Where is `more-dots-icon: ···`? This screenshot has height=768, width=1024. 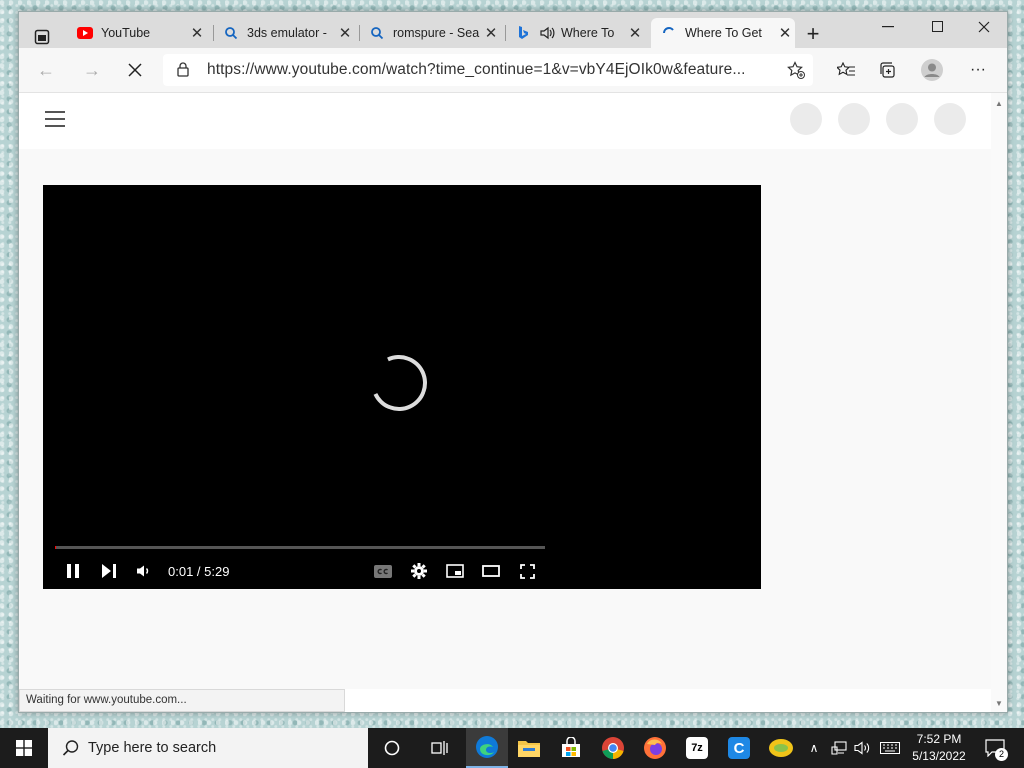
more-dots-icon: ··· is located at coordinates (978, 69).